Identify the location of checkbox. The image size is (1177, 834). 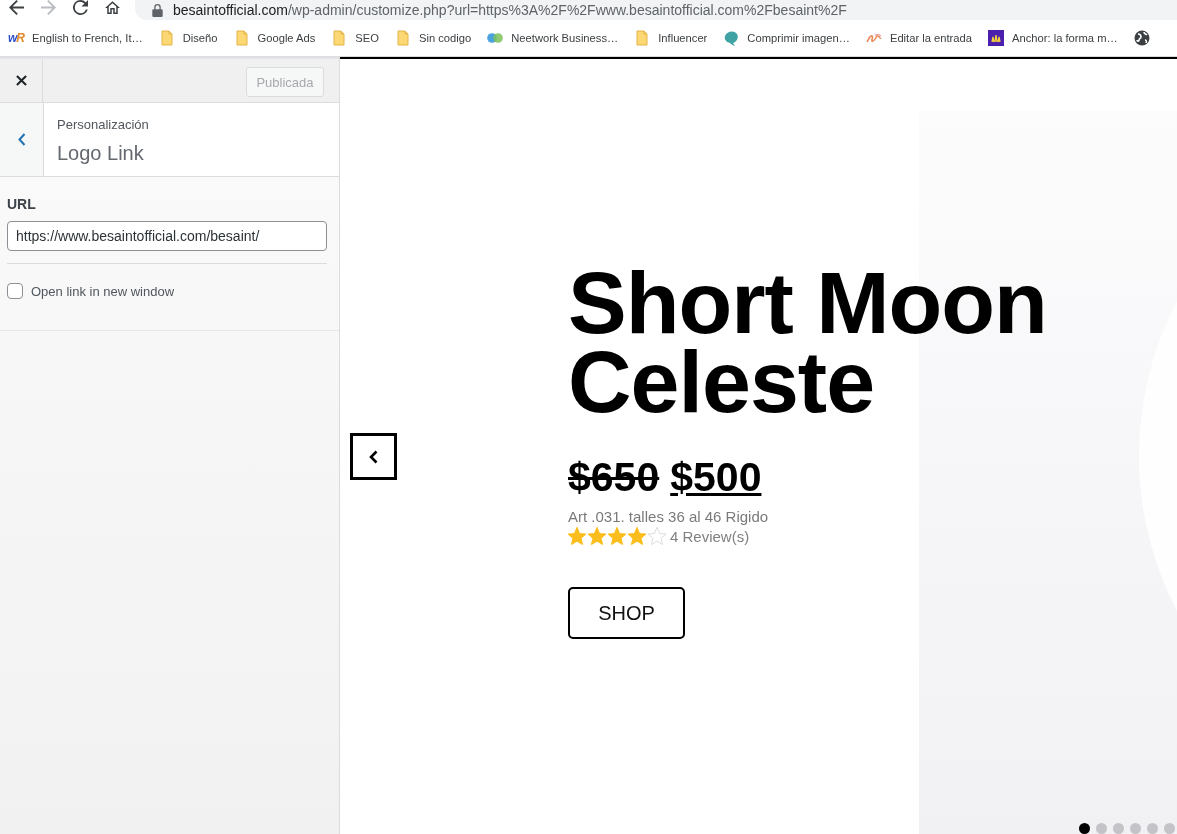
(15, 291).